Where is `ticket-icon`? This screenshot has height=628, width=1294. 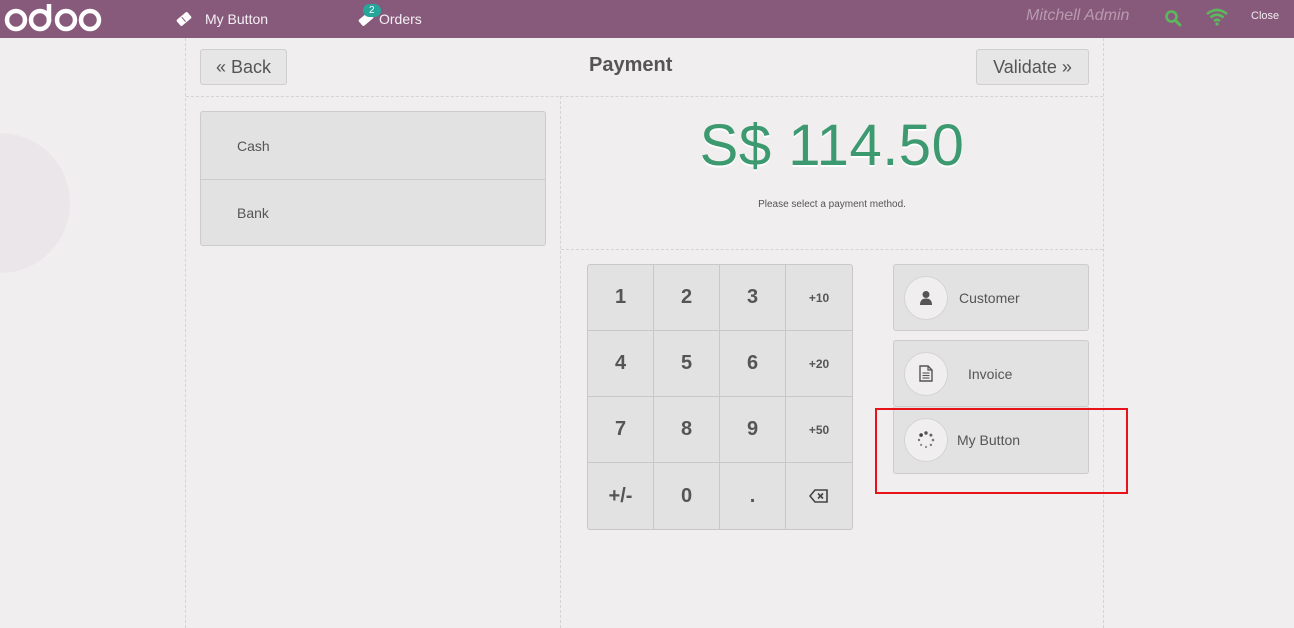
ticket-icon is located at coordinates (184, 19).